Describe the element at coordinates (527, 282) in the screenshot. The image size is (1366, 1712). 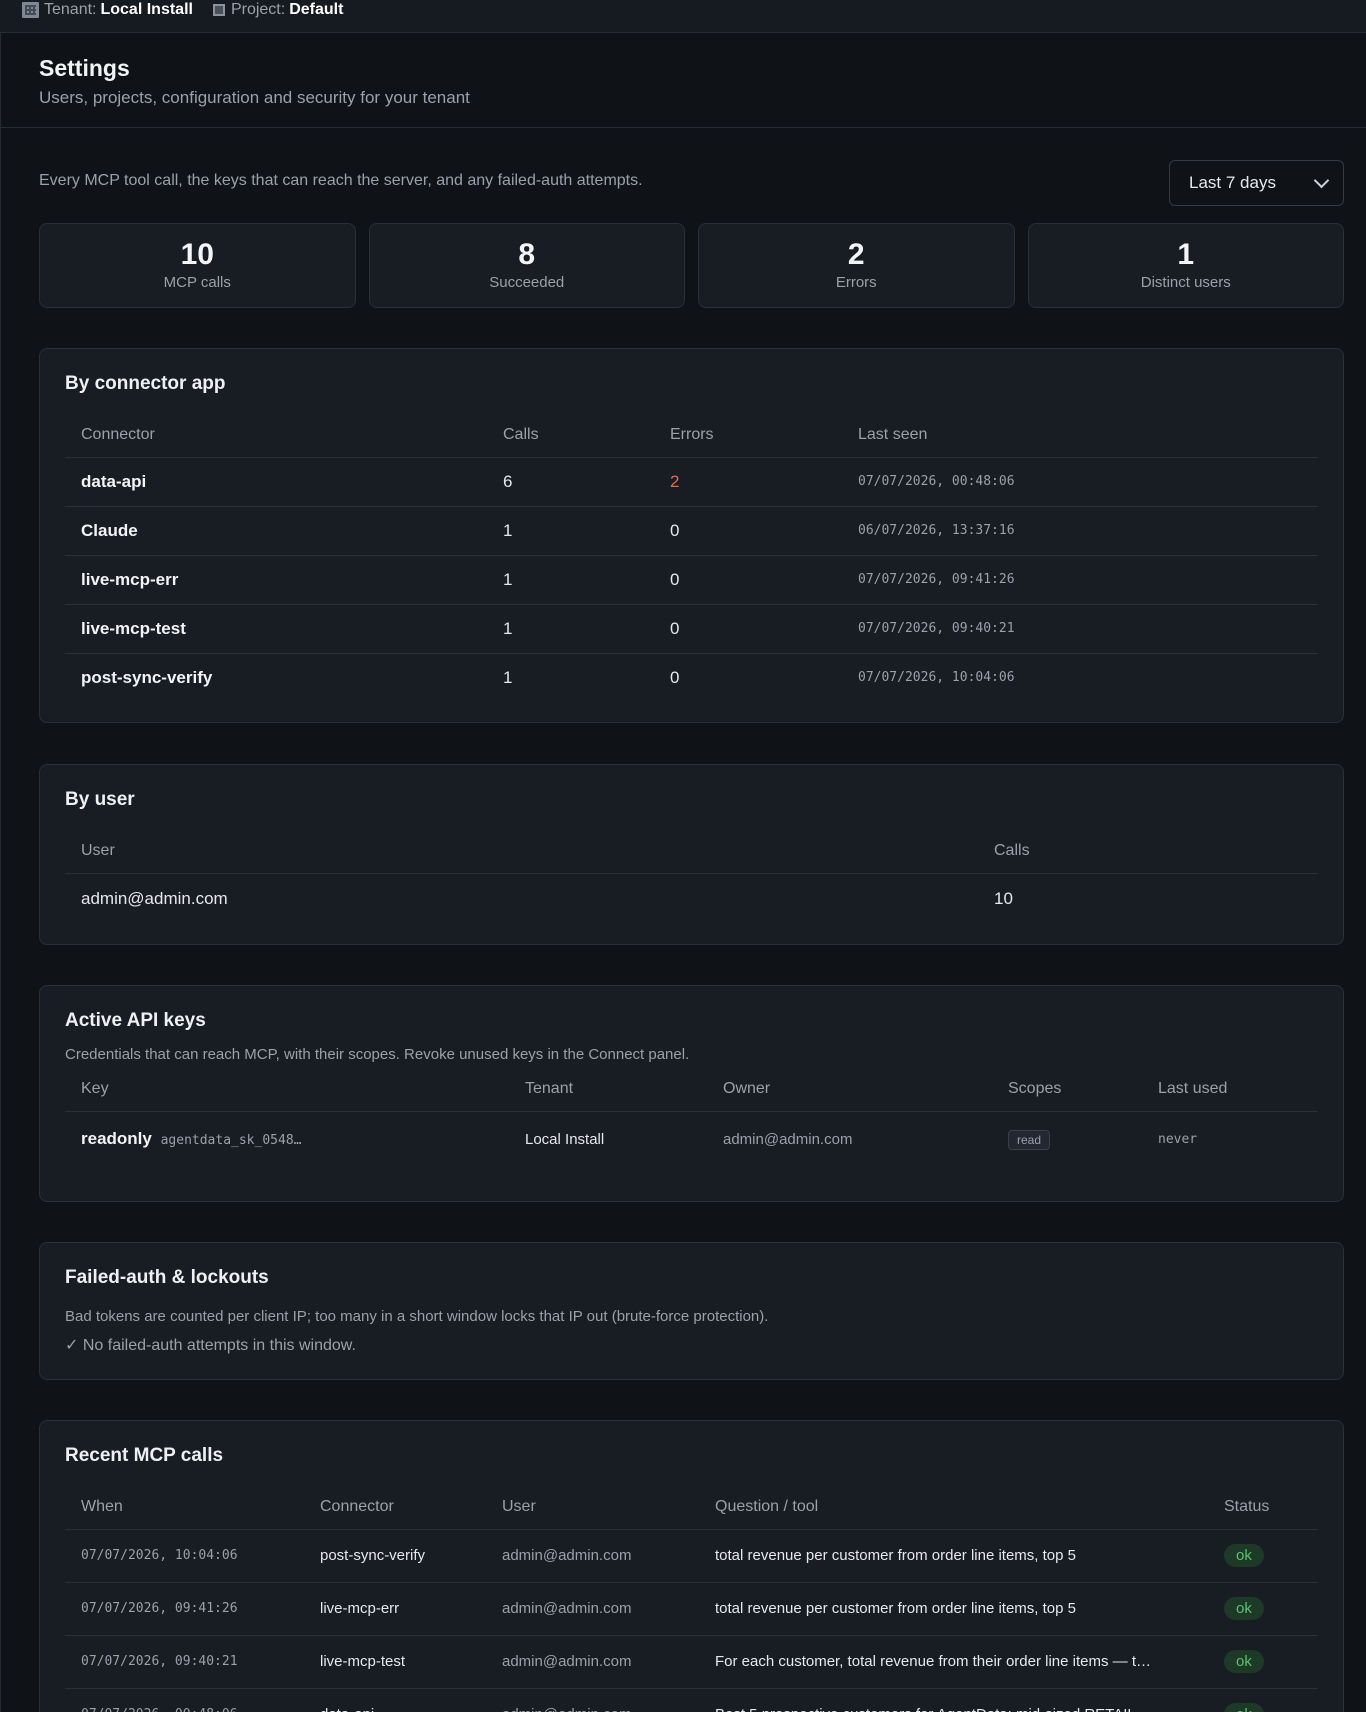
I see `stat-label: Succeeded` at that location.